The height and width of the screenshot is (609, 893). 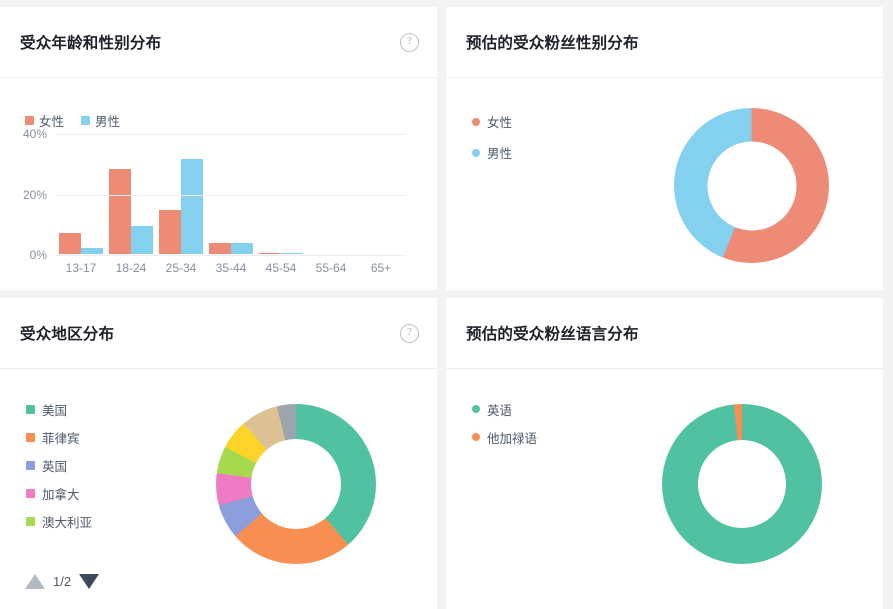 I want to click on triangle-down-icon, so click(x=89, y=581).